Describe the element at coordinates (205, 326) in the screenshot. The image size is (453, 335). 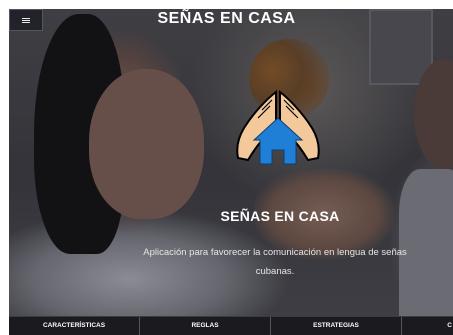
I see `nav-item-reglas: REGLAS` at that location.